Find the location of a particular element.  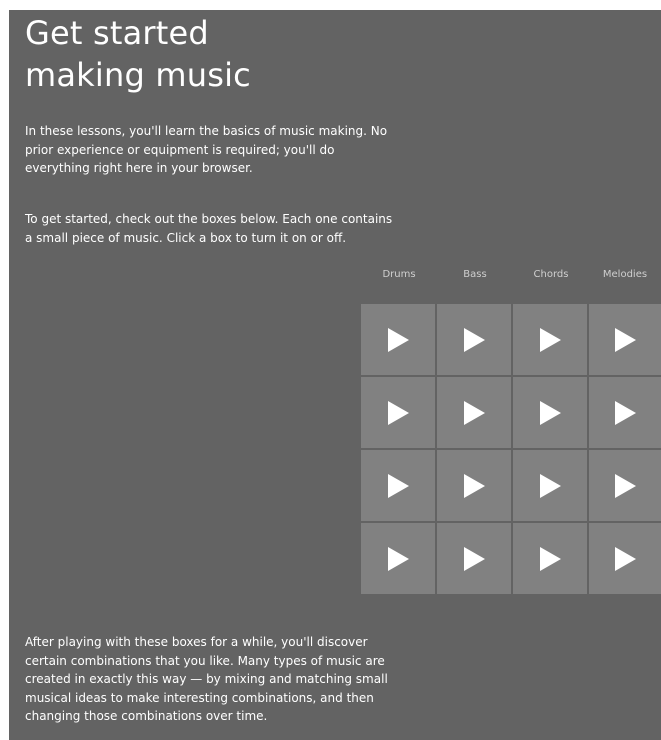

title-line-1: Get started is located at coordinates (117, 33).